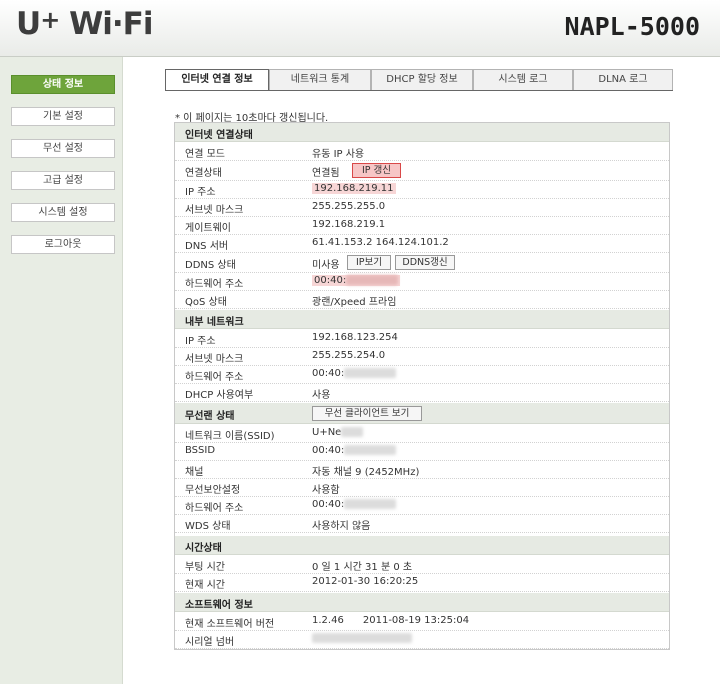  What do you see at coordinates (422, 393) in the screenshot?
I see `row-dhcp-usage: DHCP 사용여부 사용` at bounding box center [422, 393].